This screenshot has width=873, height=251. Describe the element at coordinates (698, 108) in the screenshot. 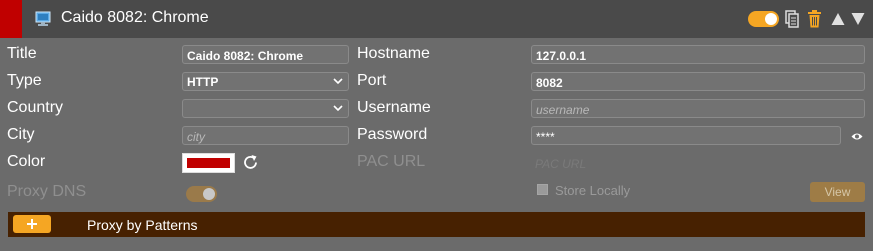

I see `username-input` at that location.